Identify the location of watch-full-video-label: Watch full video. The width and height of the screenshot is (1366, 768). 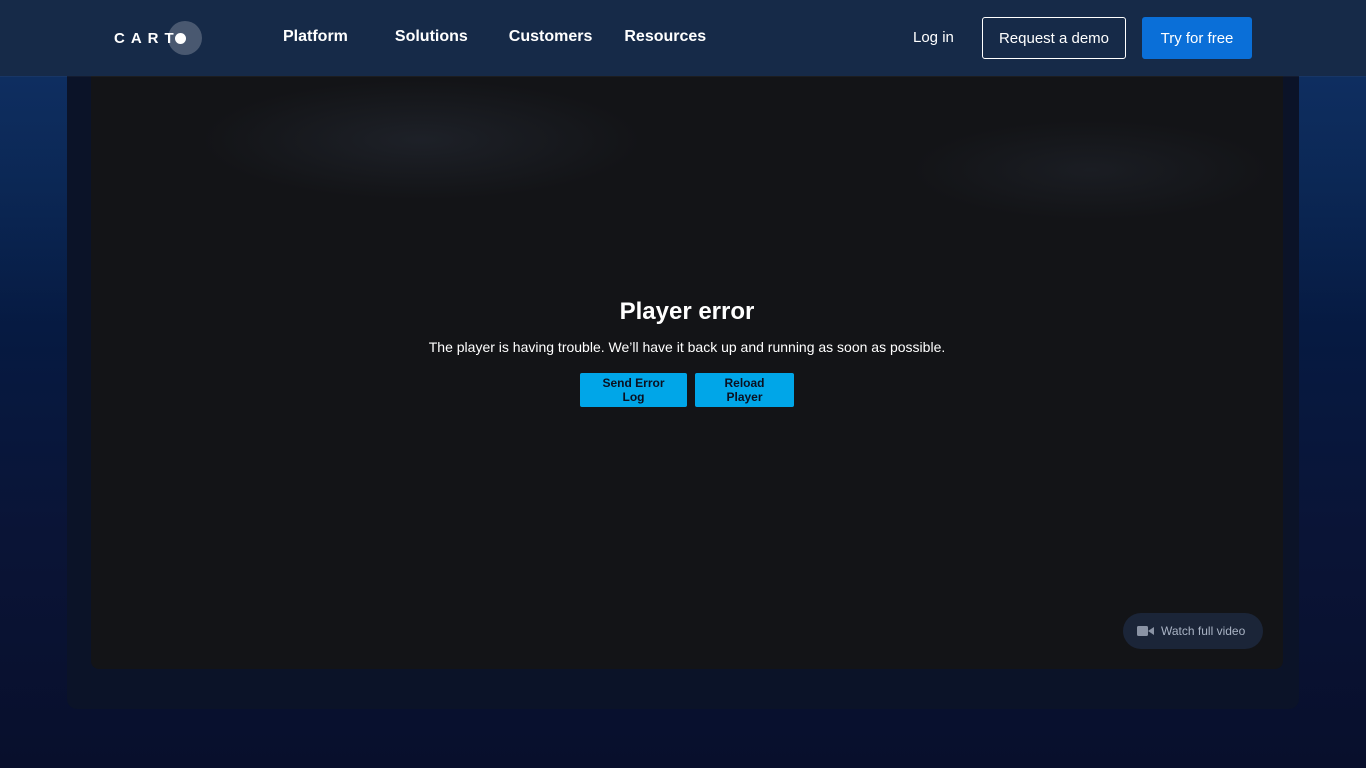
(1203, 631).